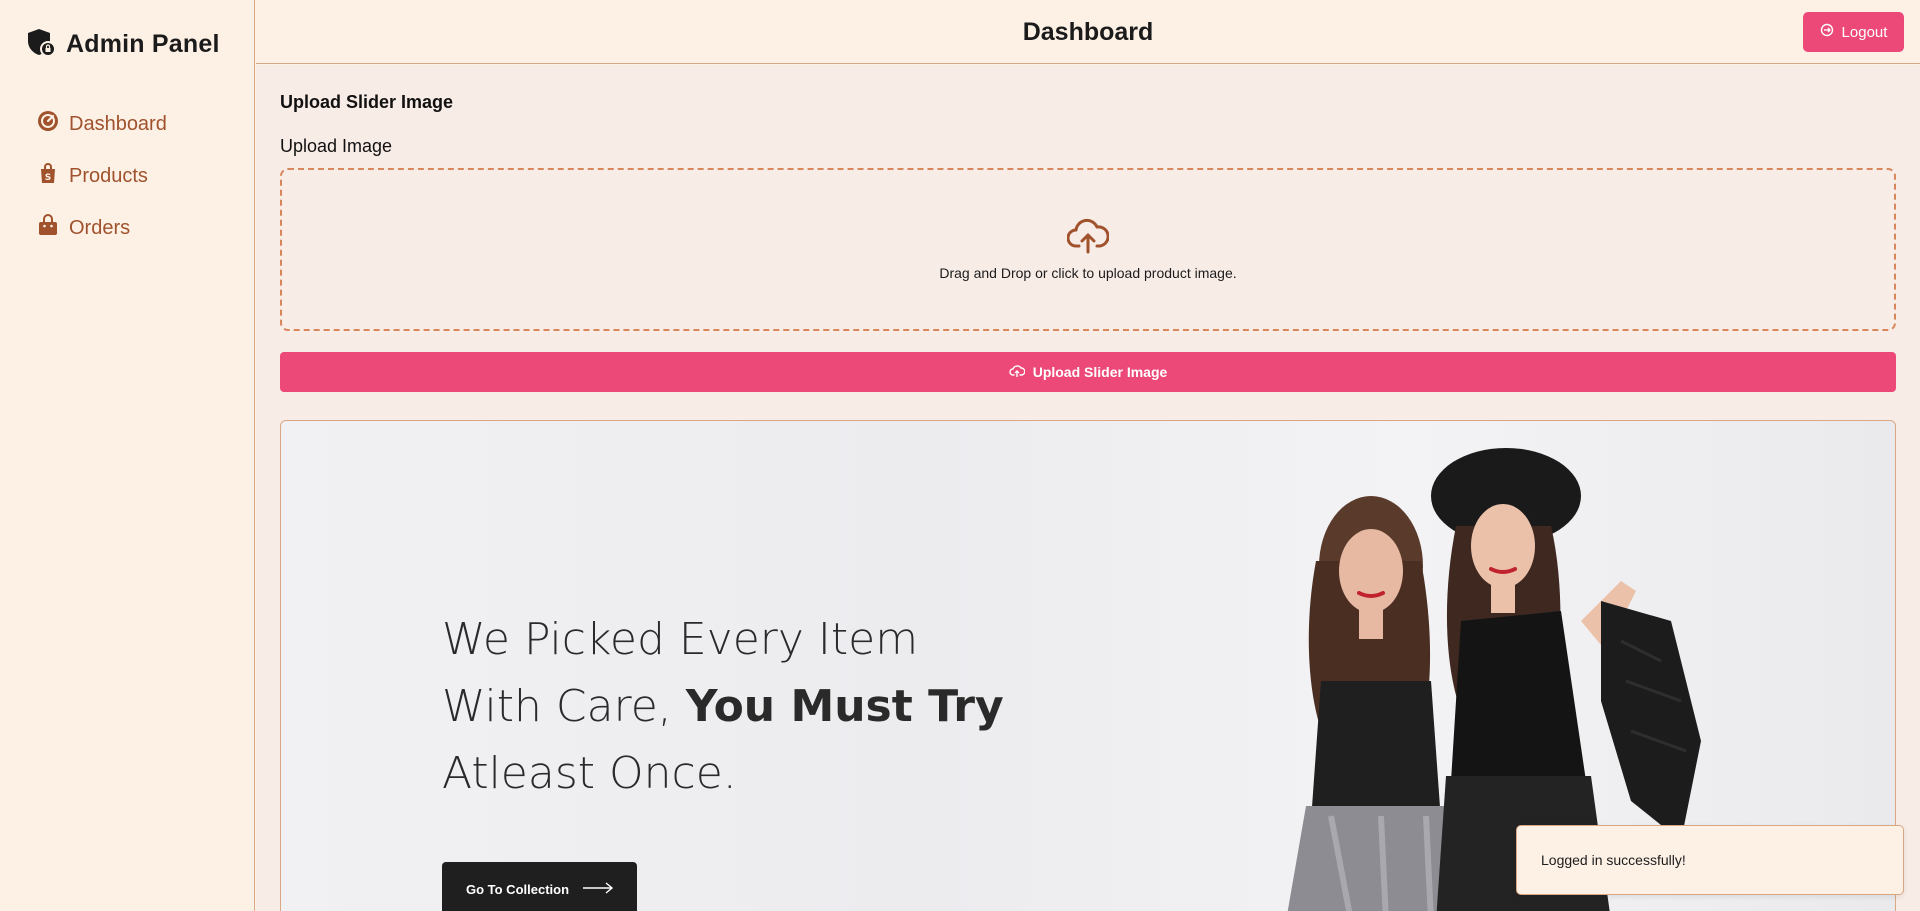 This screenshot has height=911, width=1920. Describe the element at coordinates (680, 639) in the screenshot. I see `hero-line-1: We Picked Every Item` at that location.